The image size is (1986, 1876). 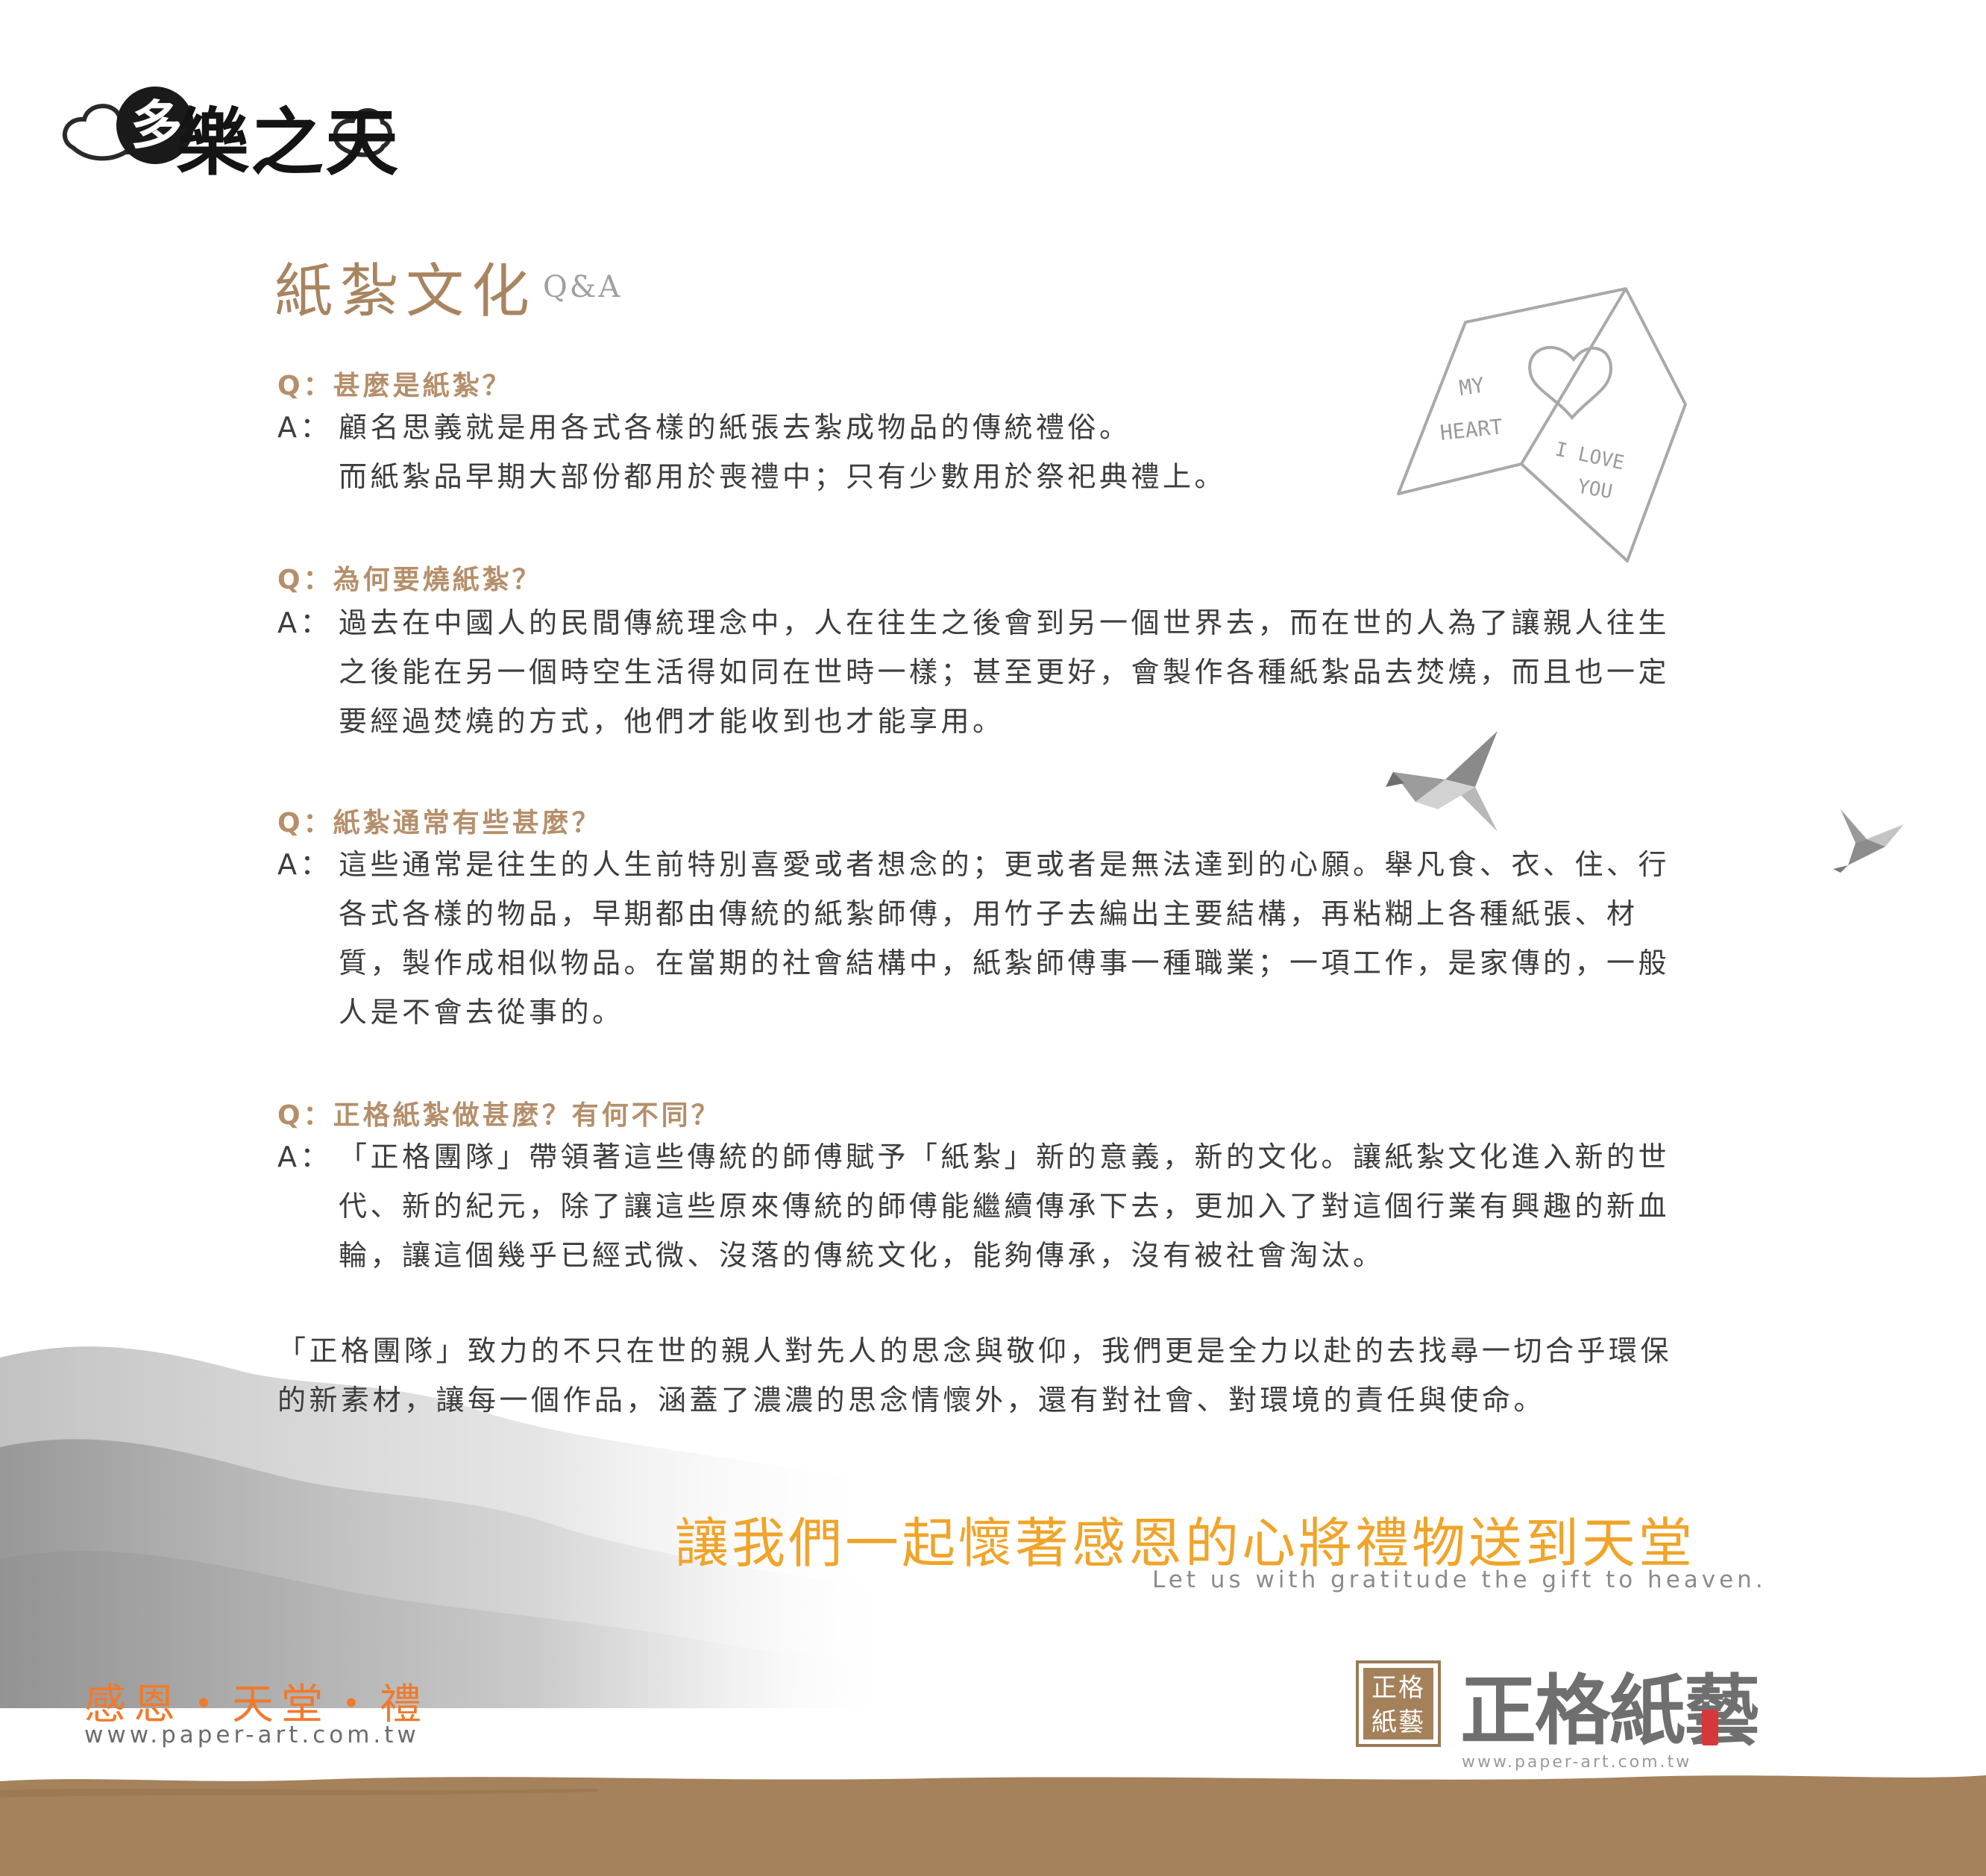 What do you see at coordinates (304, 622) in the screenshot?
I see `answer-2-mark: A：` at bounding box center [304, 622].